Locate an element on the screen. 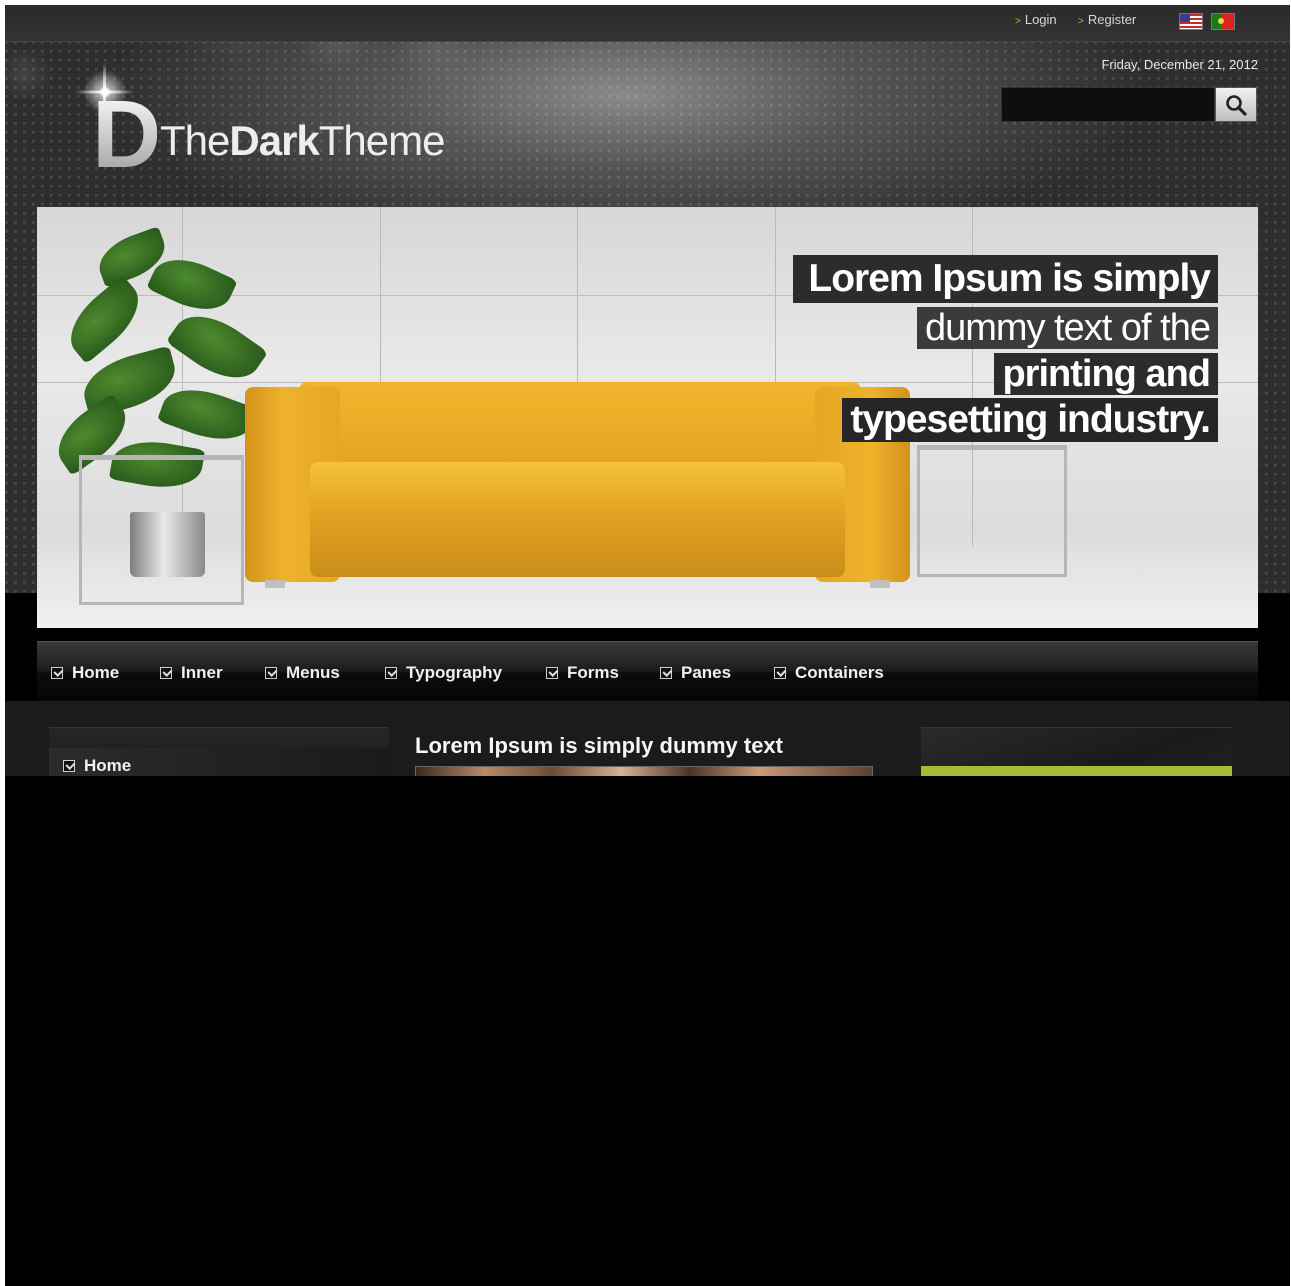  login-label: Login is located at coordinates (1040, 19).